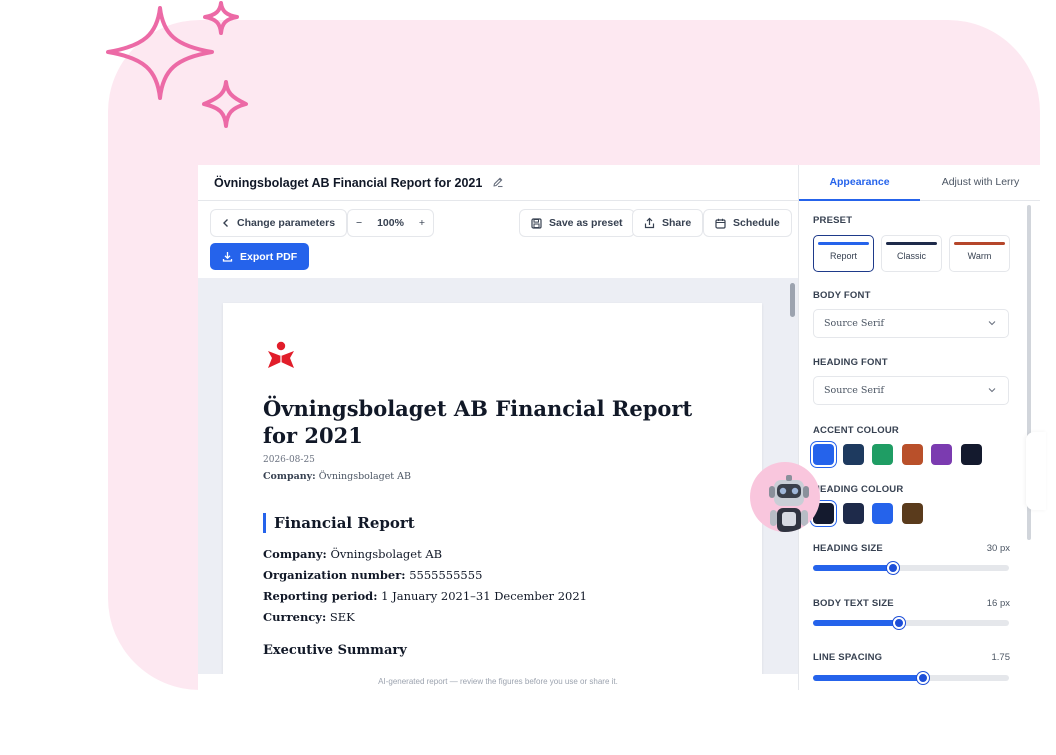  What do you see at coordinates (911, 323) in the screenshot?
I see `body-font-select: Source Serif` at bounding box center [911, 323].